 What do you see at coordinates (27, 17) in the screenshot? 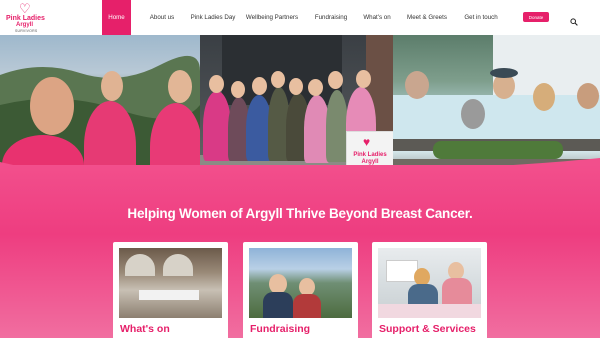
I see `site-logo: ♡ Pink Ladies Argyll SURVIVORS` at bounding box center [27, 17].